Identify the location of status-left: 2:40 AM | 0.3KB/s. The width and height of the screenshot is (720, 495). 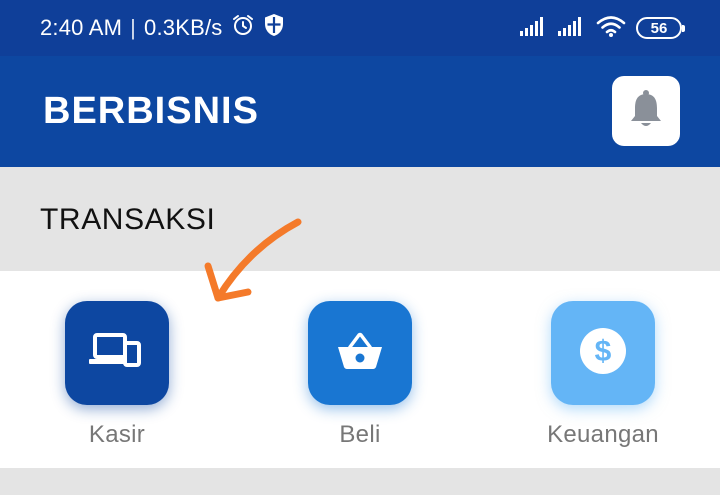
(162, 28).